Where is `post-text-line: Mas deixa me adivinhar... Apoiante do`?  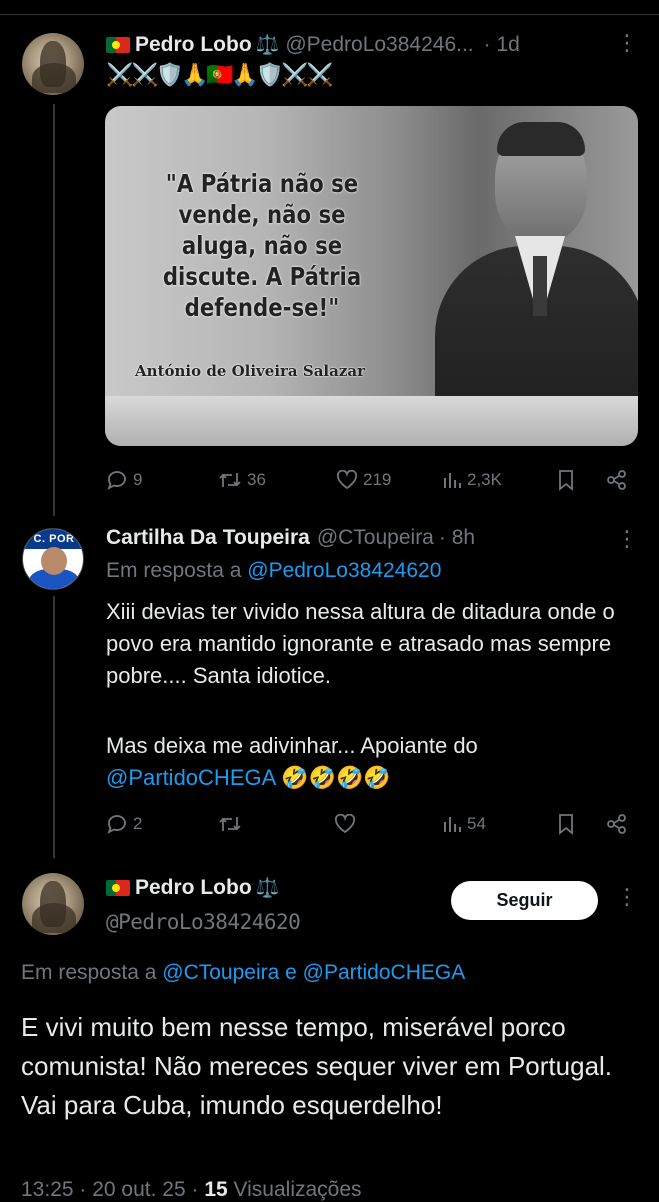
post-text-line: Mas deixa me adivinhar... Apoiante do is located at coordinates (292, 745).